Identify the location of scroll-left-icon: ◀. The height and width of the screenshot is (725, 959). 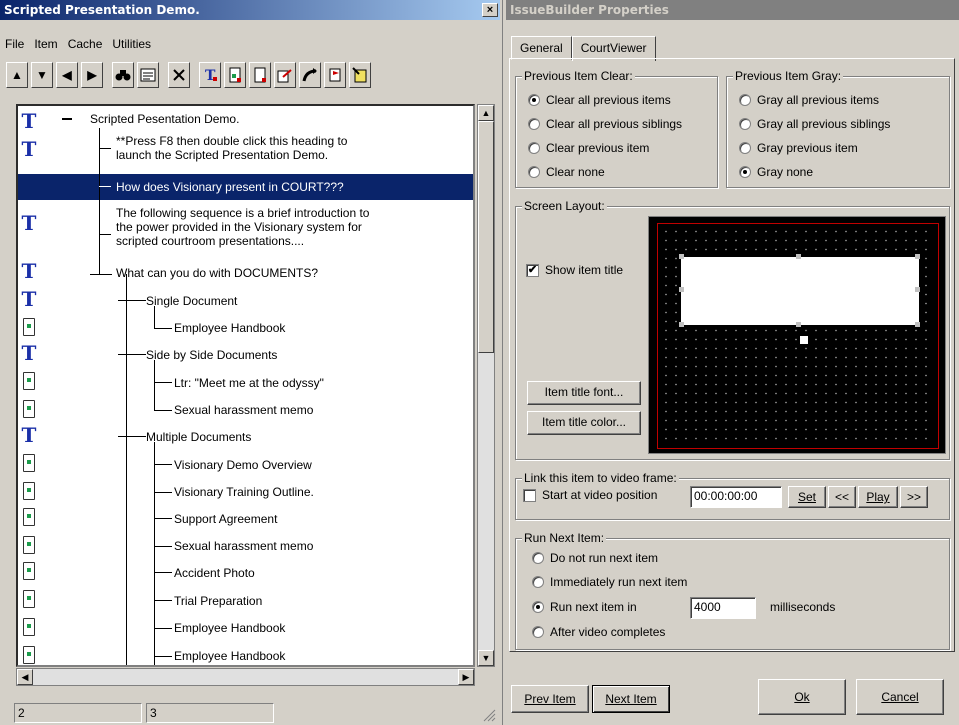
(25, 677).